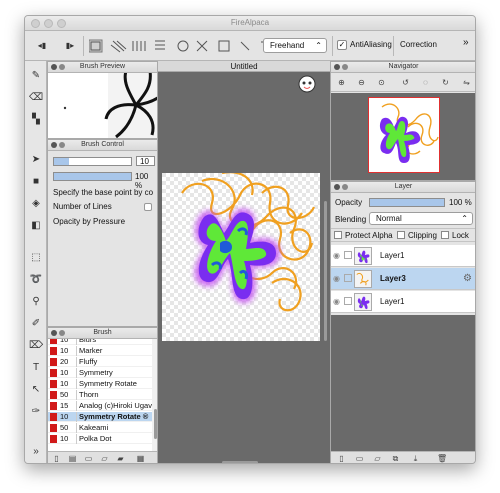 Image resolution: width=500 pixels, height=493 pixels. Describe the element at coordinates (403, 66) in the screenshot. I see `navigator-title: Navigator` at that location.